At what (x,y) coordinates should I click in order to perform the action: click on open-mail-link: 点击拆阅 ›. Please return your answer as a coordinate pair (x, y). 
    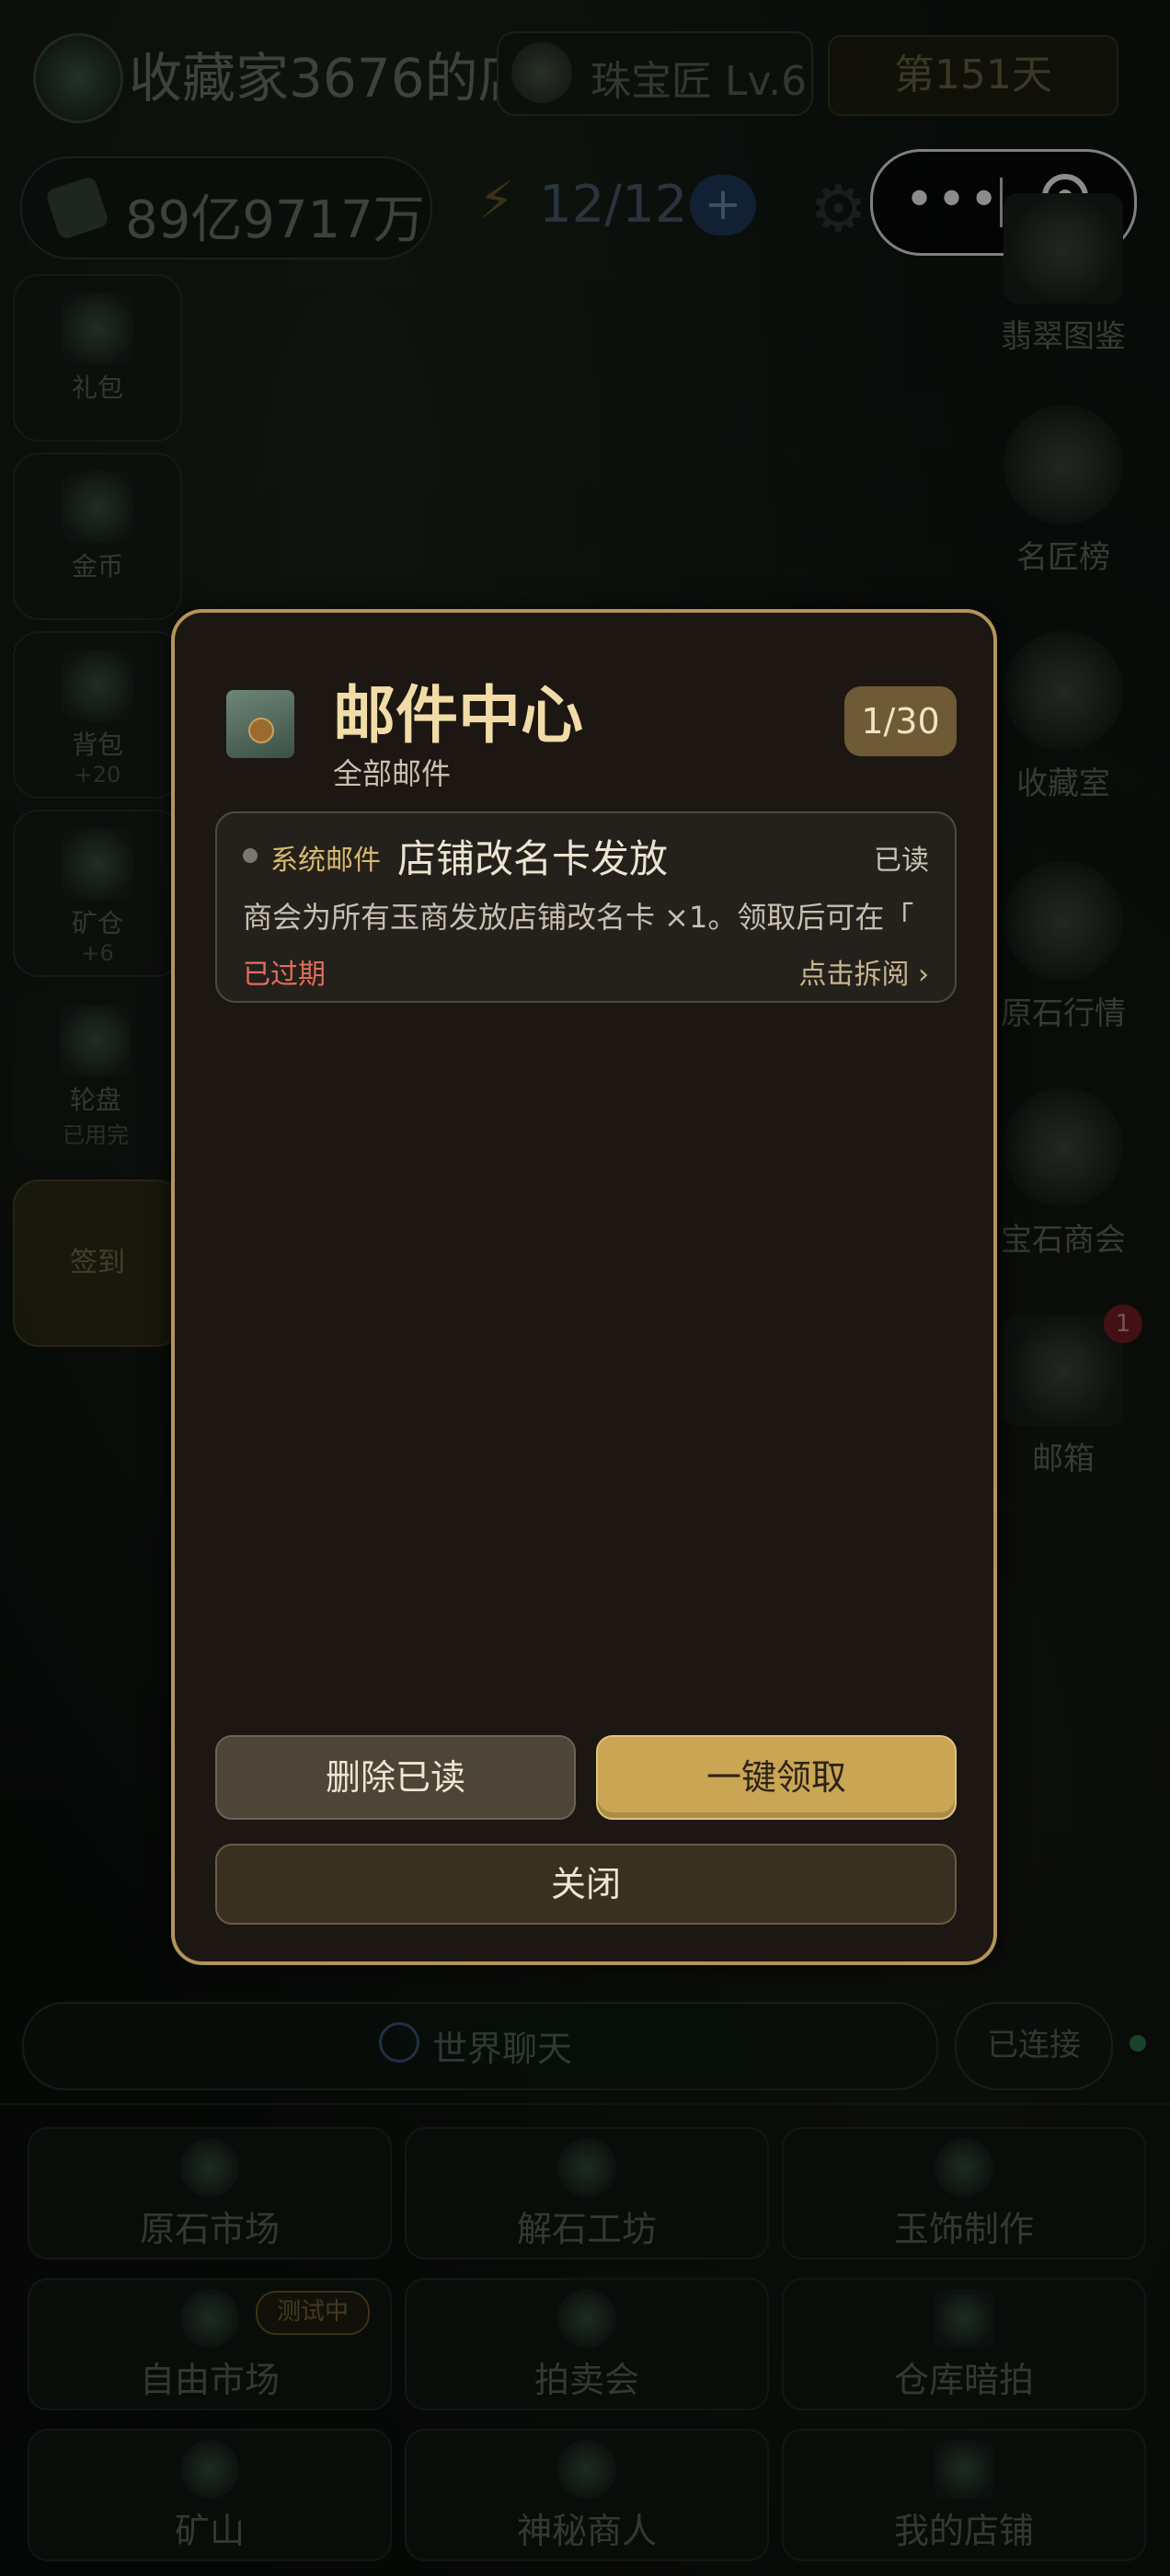
    Looking at the image, I should click on (863, 972).